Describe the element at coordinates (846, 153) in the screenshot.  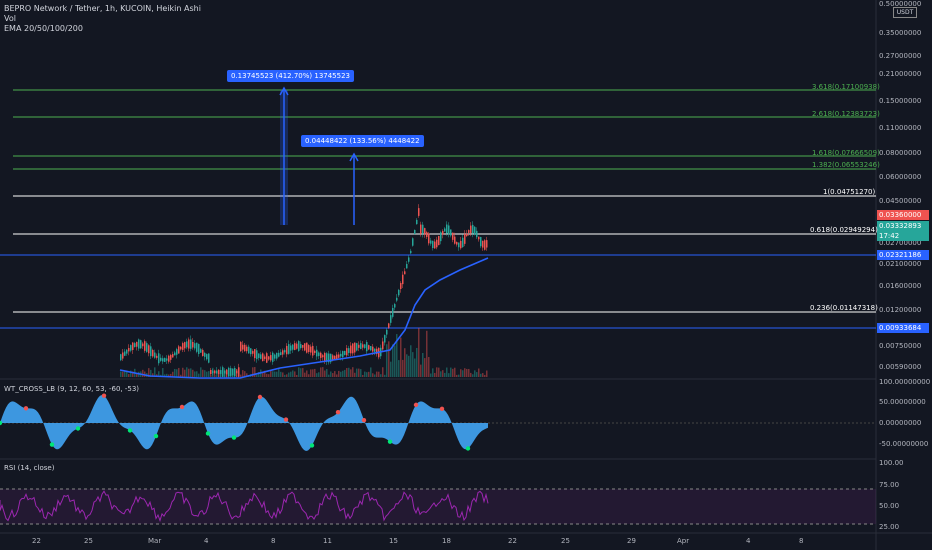
I see `fib-label-1618: 1.618(0.07666509)` at that location.